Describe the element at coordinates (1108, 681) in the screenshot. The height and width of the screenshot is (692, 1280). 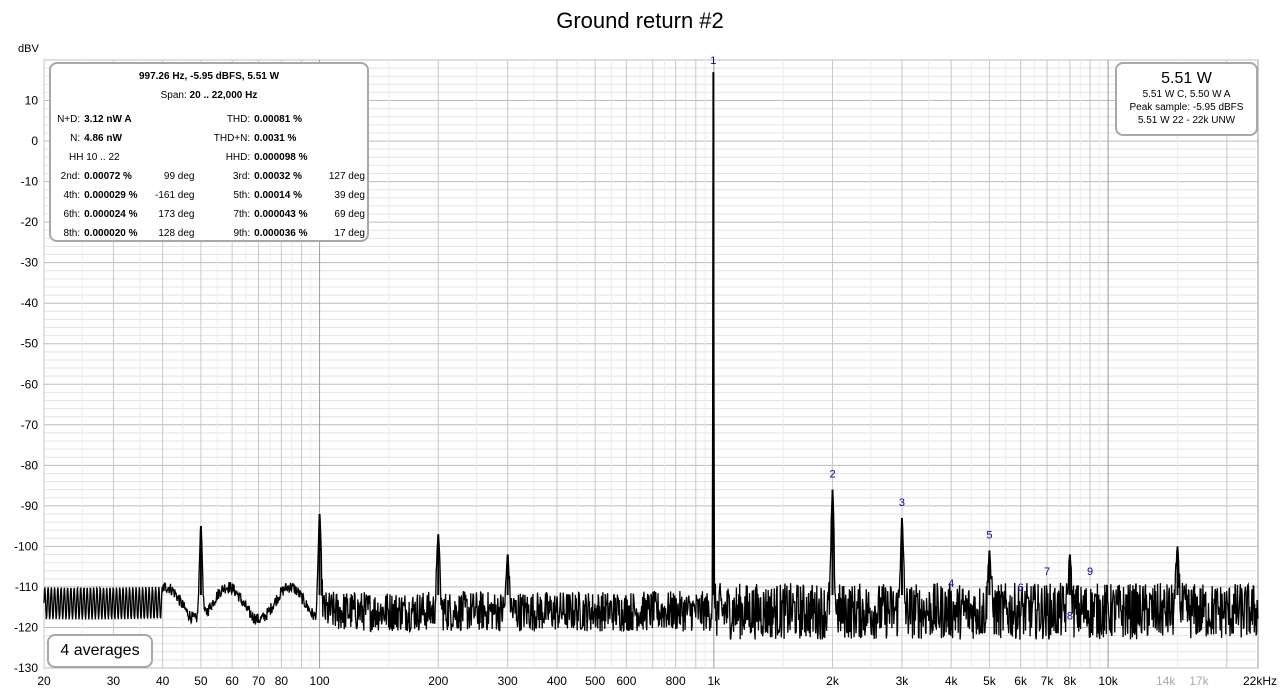
I see `x-tick-label: 10k` at that location.